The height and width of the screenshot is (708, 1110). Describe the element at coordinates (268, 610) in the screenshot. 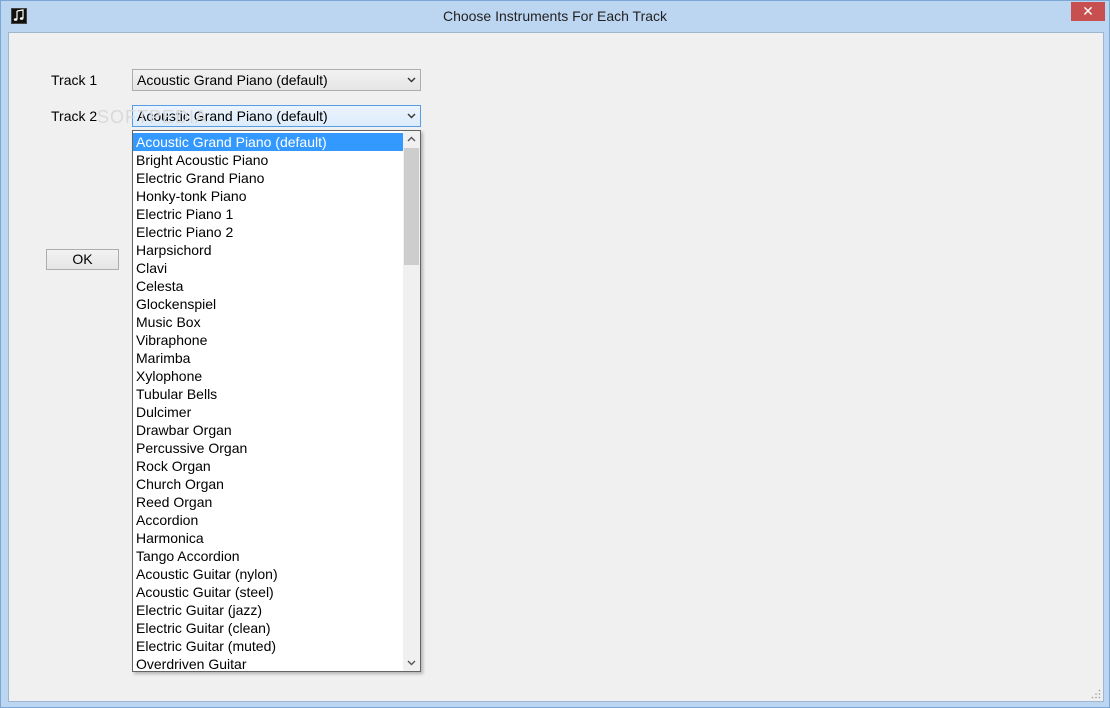

I see `instrument-option: Electric Guitar (jazz)` at that location.